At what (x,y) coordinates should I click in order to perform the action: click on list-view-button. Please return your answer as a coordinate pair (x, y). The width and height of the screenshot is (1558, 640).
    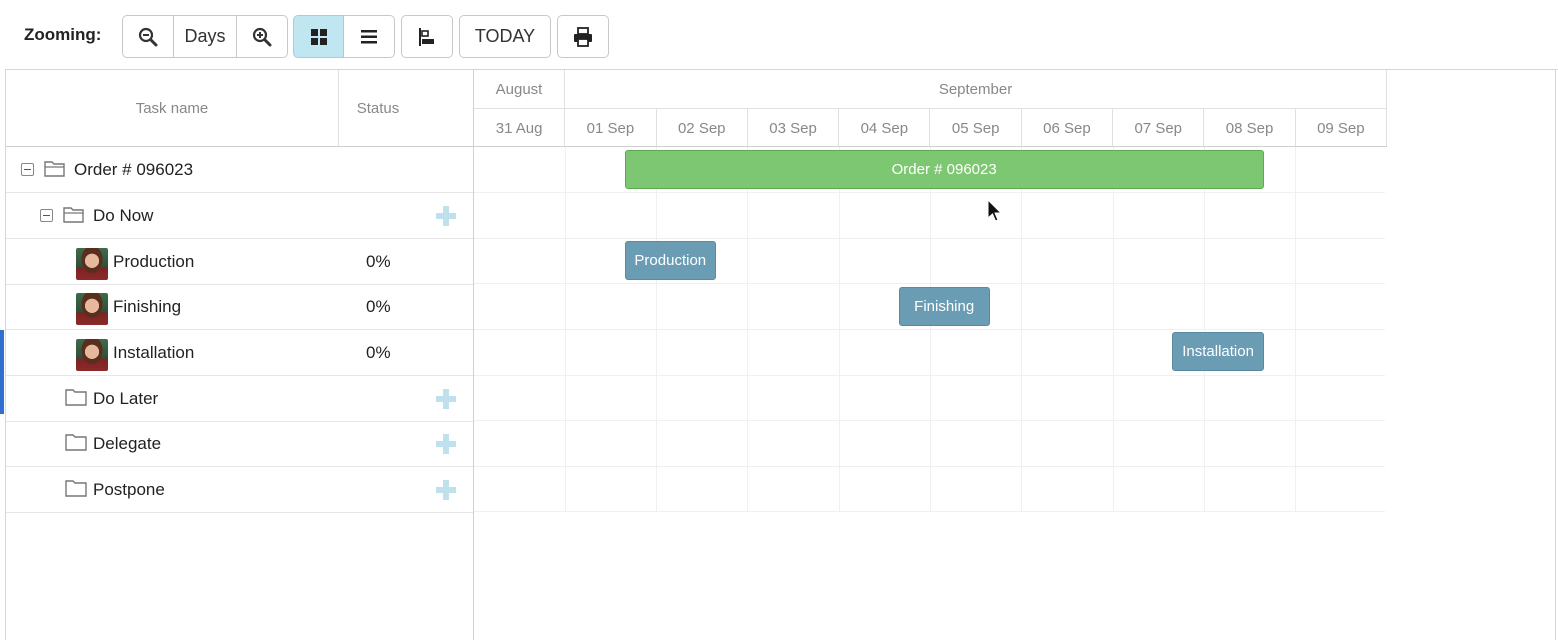
    Looking at the image, I should click on (369, 36).